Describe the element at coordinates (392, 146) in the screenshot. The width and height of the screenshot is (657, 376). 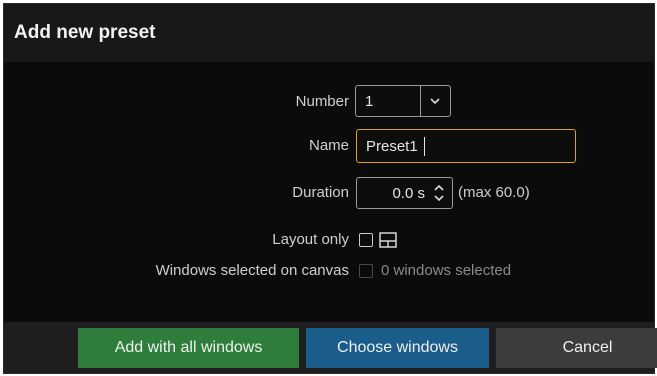
I see `name-value: Preset1` at that location.